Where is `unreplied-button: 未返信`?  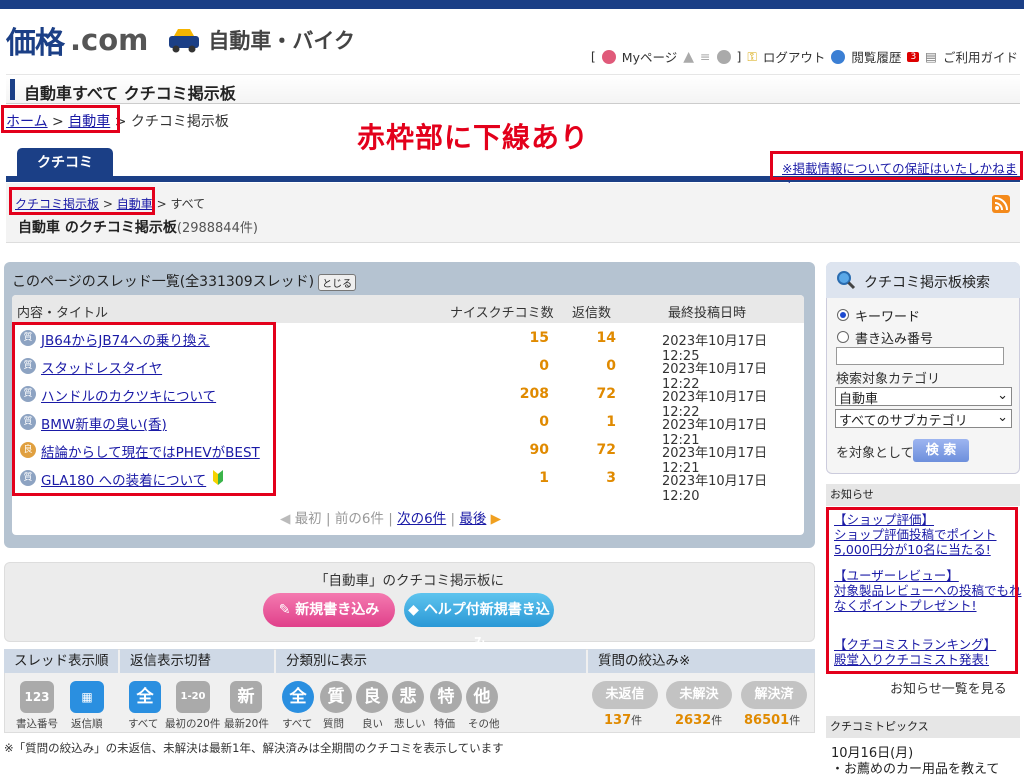
unreplied-button: 未返信 is located at coordinates (625, 695).